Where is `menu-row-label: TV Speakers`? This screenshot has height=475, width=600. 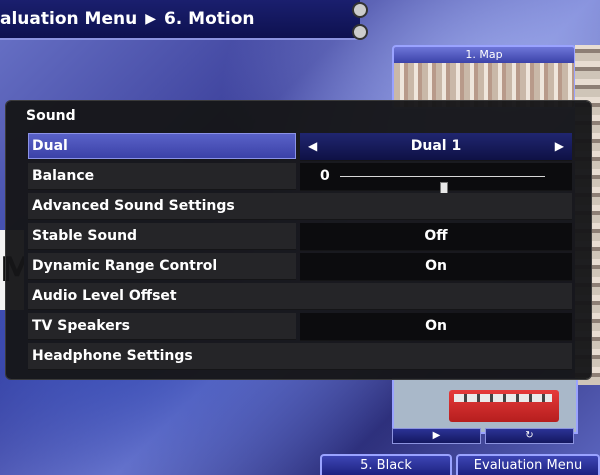 menu-row-label: TV Speakers is located at coordinates (162, 326).